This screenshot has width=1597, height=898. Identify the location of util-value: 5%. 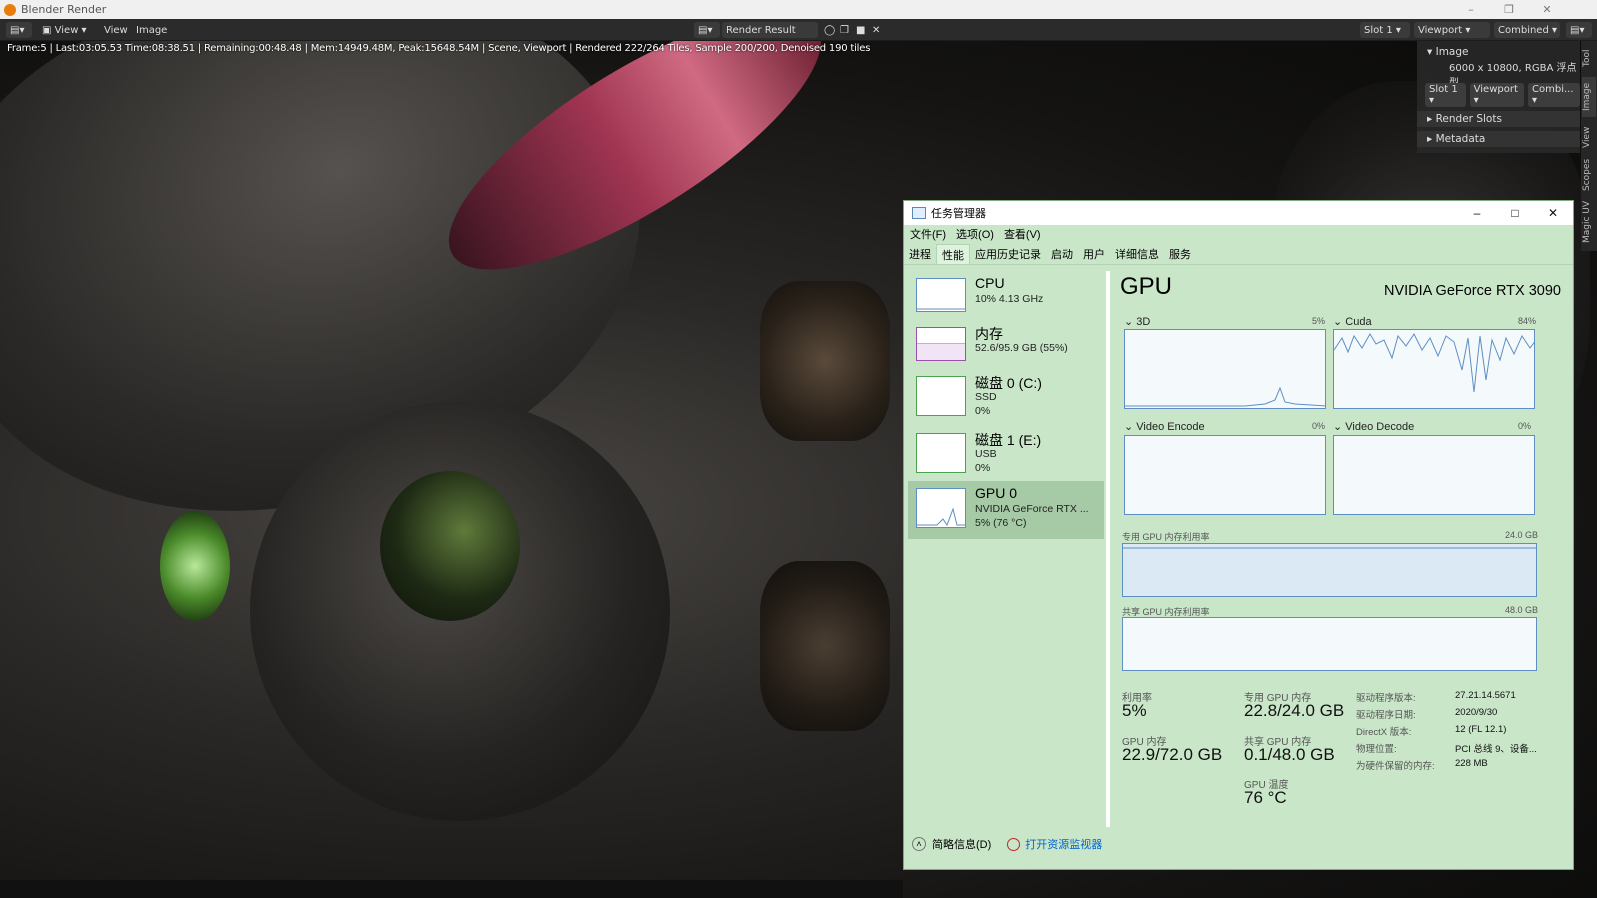
(1134, 710).